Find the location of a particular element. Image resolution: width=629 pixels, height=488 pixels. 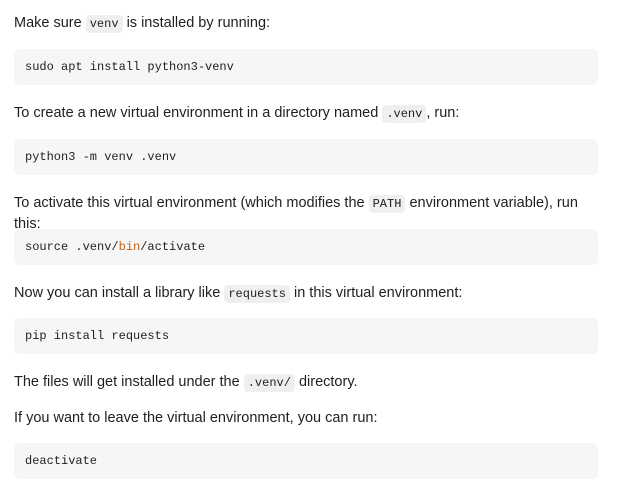

code-text: sudo apt install python3-venv is located at coordinates (129, 67).